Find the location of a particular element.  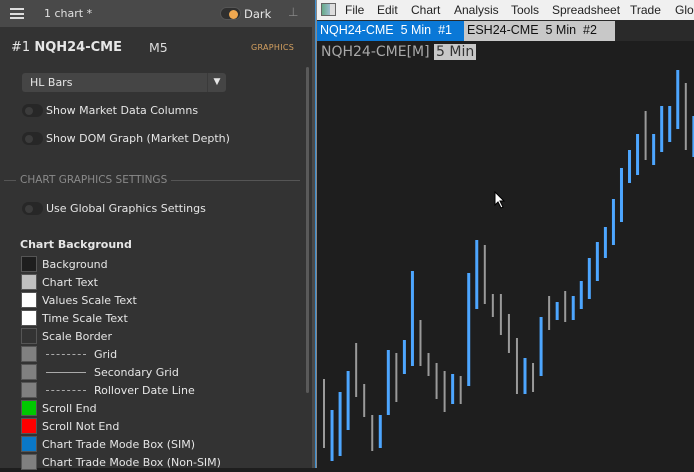

menu-chart: Chart is located at coordinates (425, 10).